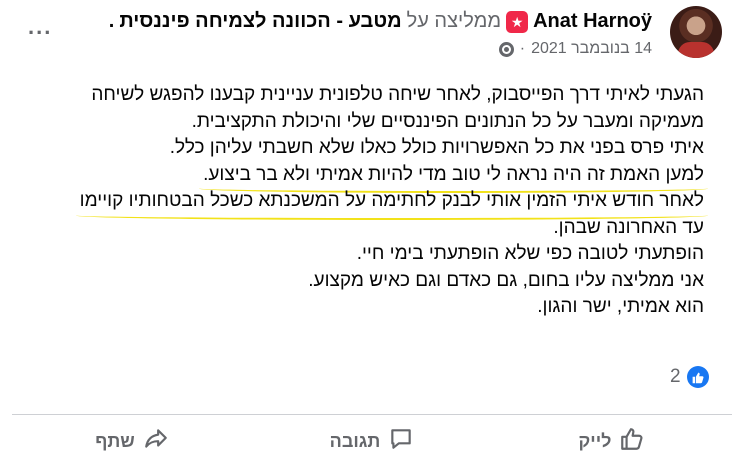  Describe the element at coordinates (530, 253) in the screenshot. I see `post-line: הופתעתי לטובה כפי שלא הופתעתי בימי חיי.` at that location.